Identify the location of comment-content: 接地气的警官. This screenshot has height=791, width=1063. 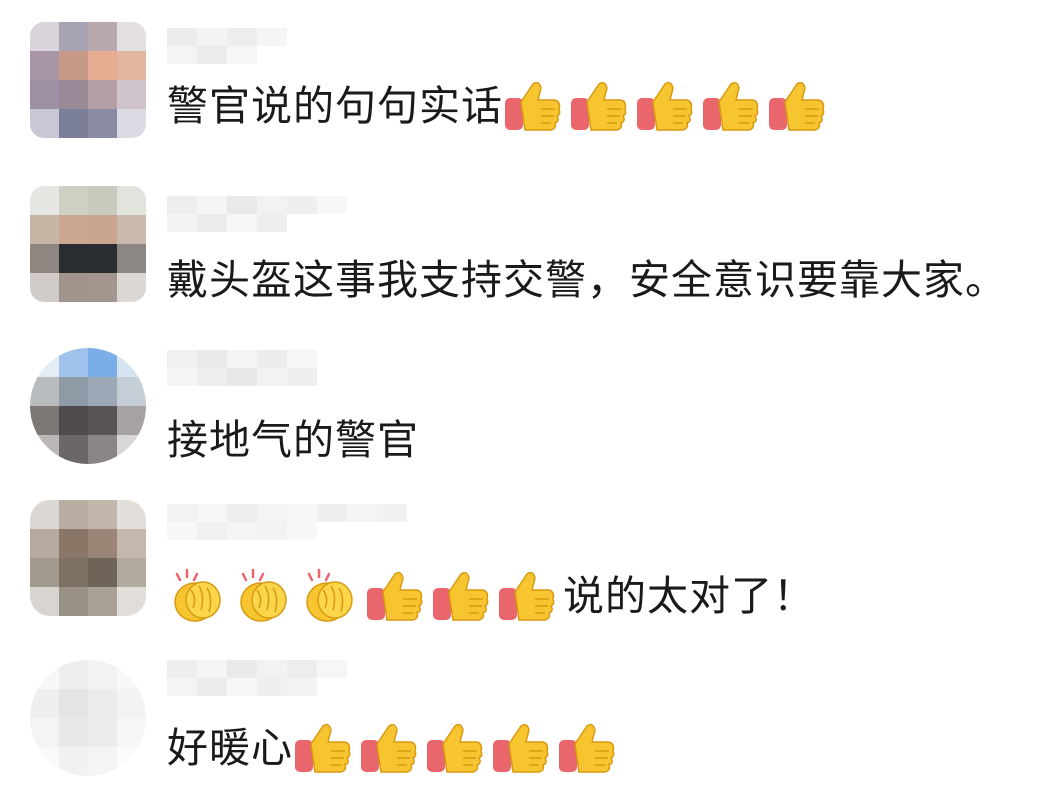
(293, 440).